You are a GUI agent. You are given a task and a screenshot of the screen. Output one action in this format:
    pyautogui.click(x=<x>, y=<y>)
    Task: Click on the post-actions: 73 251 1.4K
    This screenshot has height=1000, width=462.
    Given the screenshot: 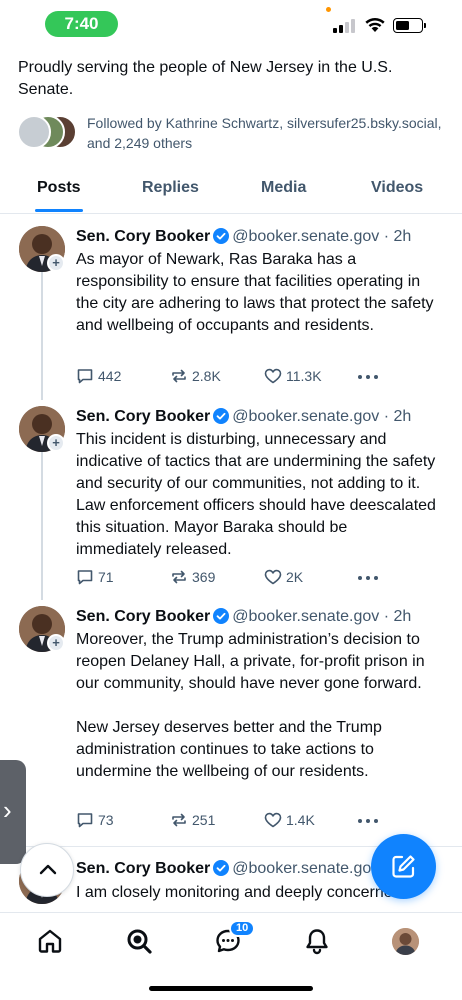 What is the action you would take?
    pyautogui.click(x=231, y=820)
    